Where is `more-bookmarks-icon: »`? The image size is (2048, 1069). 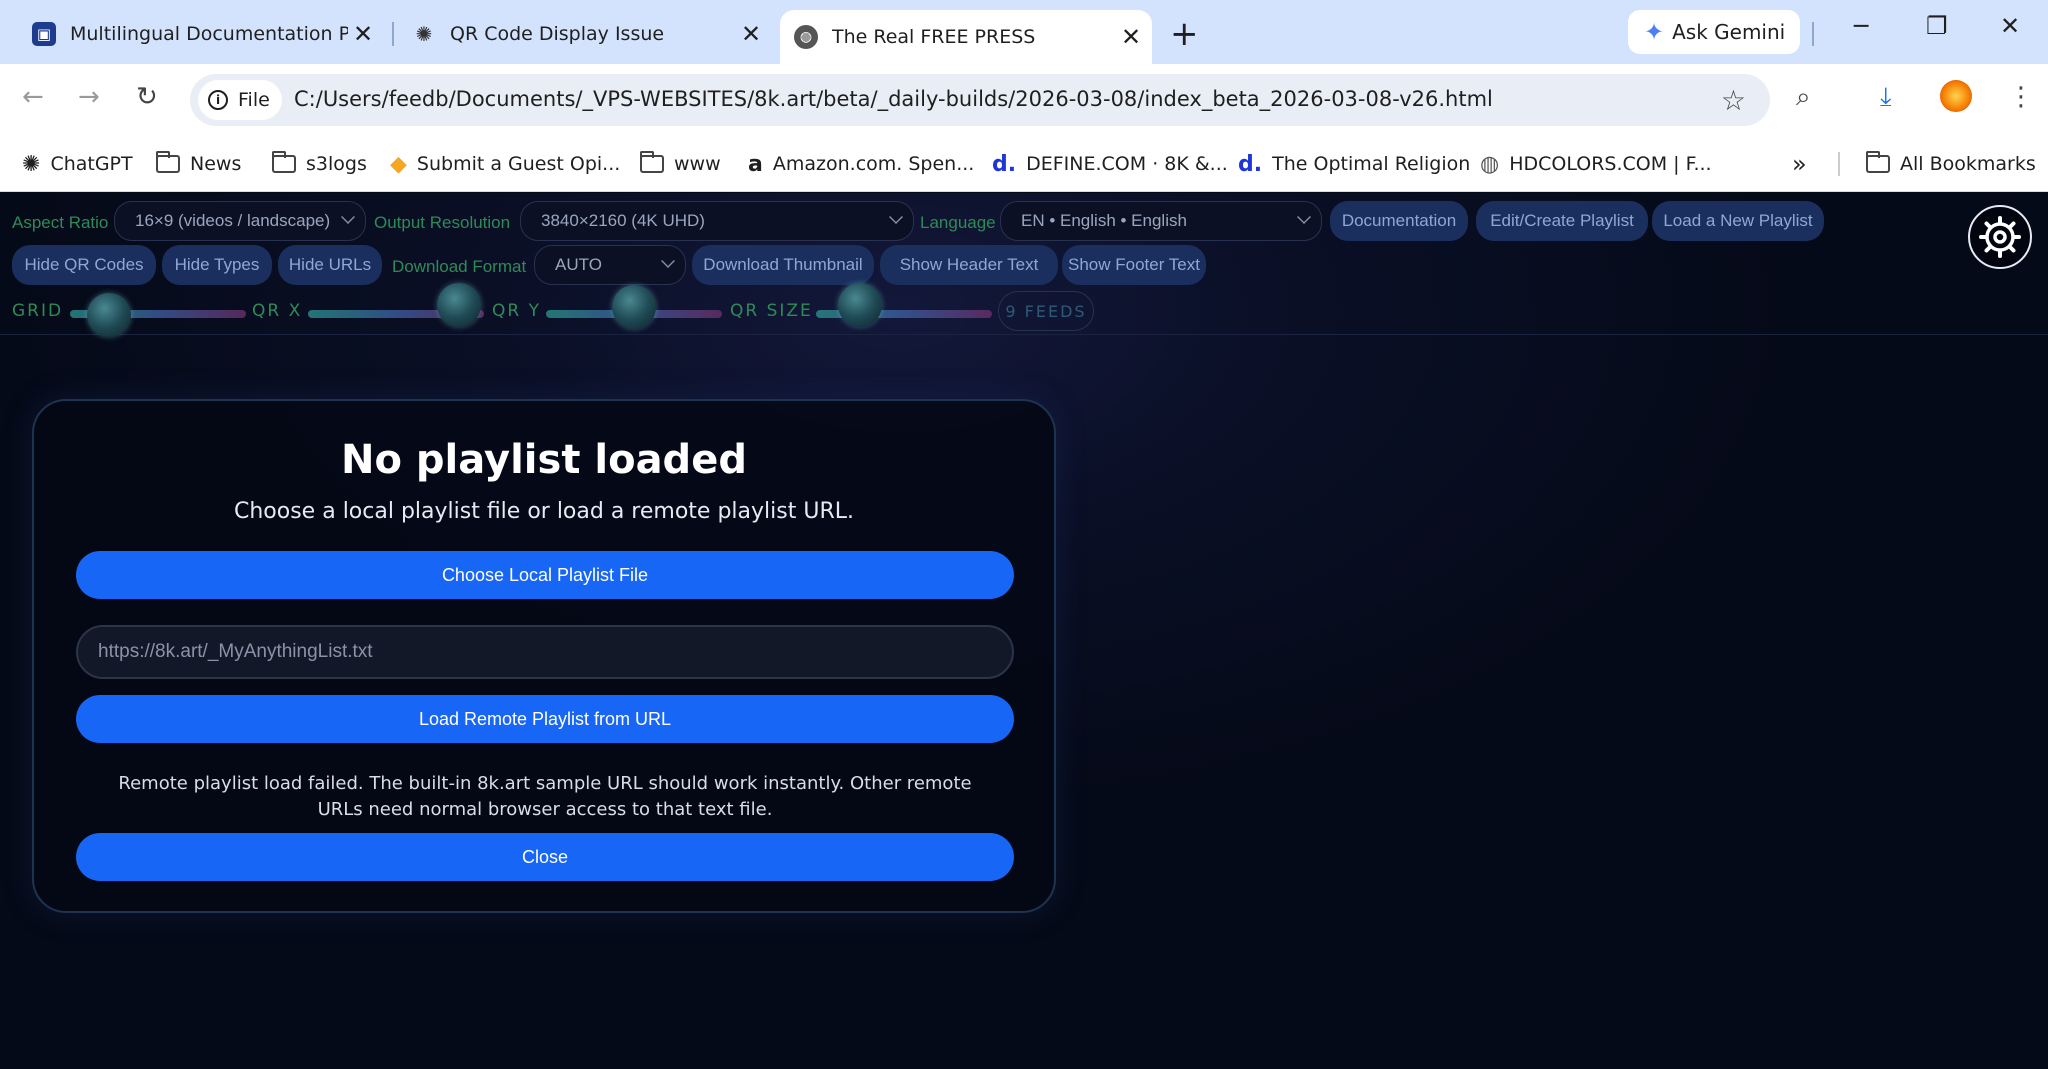 more-bookmarks-icon: » is located at coordinates (1799, 164).